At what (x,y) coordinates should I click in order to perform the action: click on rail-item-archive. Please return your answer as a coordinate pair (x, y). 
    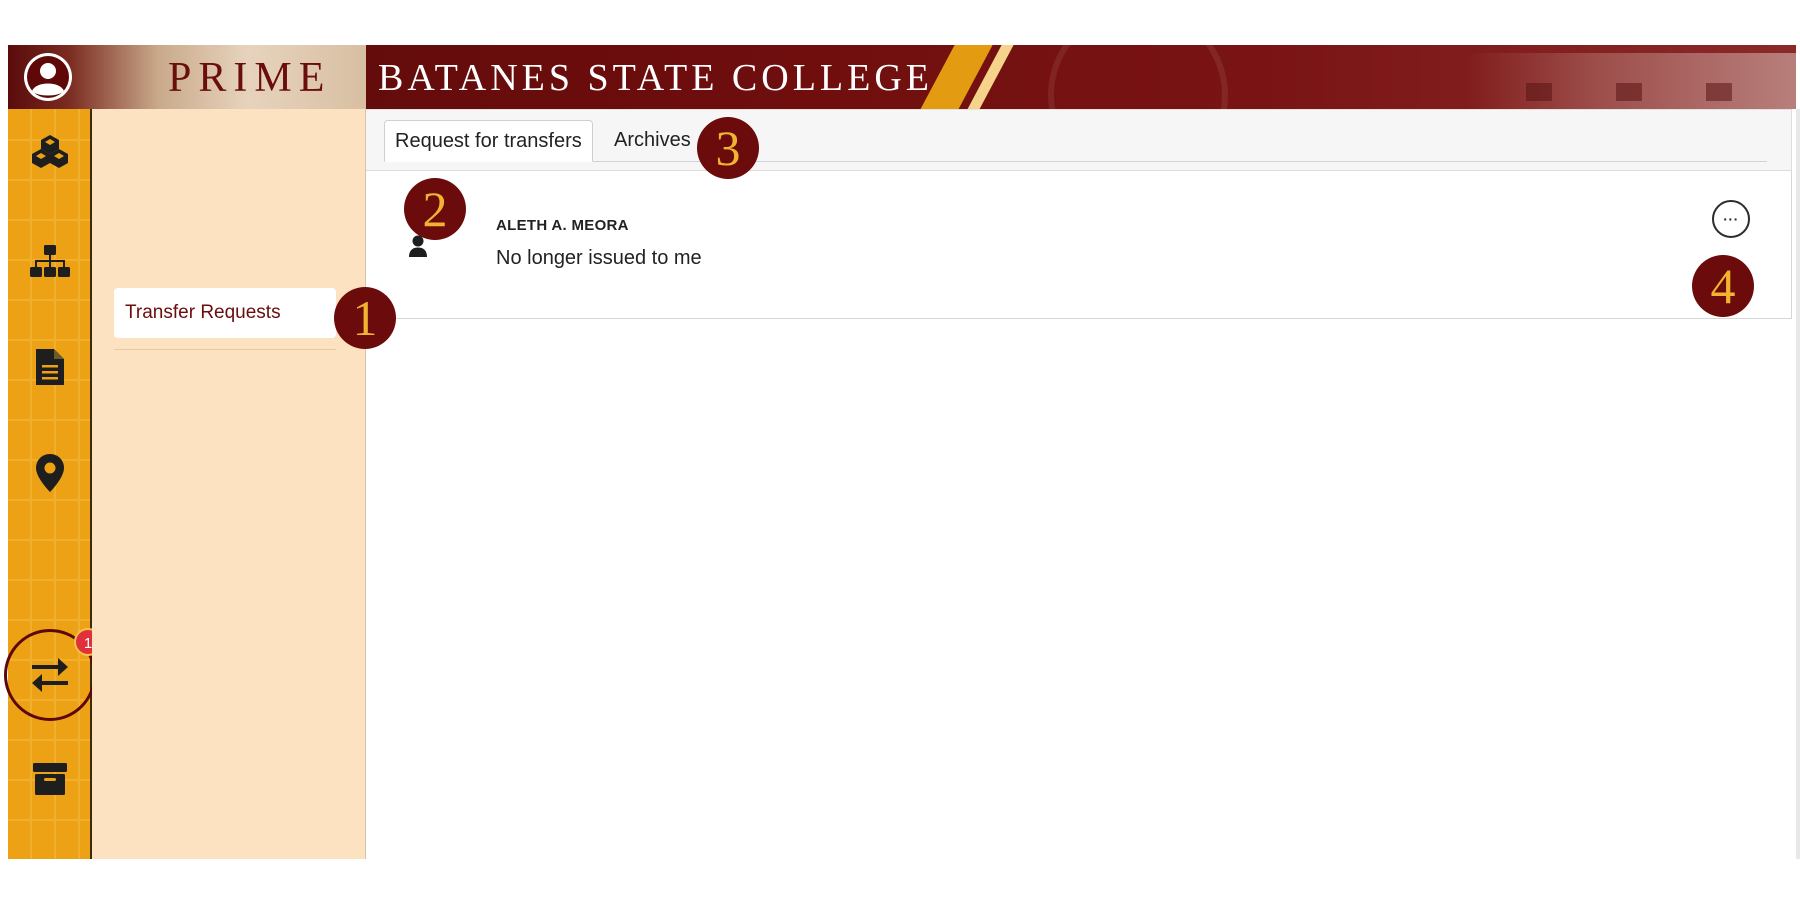
    Looking at the image, I should click on (50, 779).